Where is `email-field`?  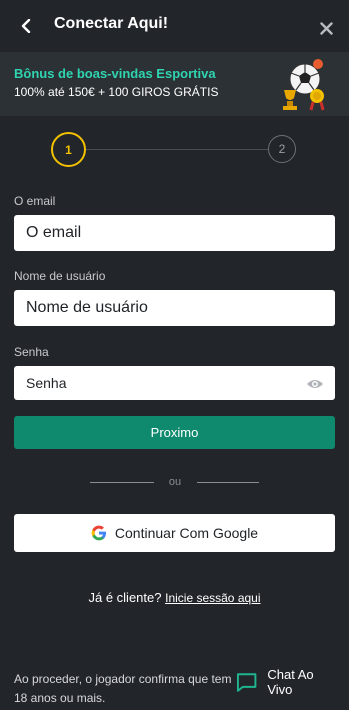 email-field is located at coordinates (174, 233).